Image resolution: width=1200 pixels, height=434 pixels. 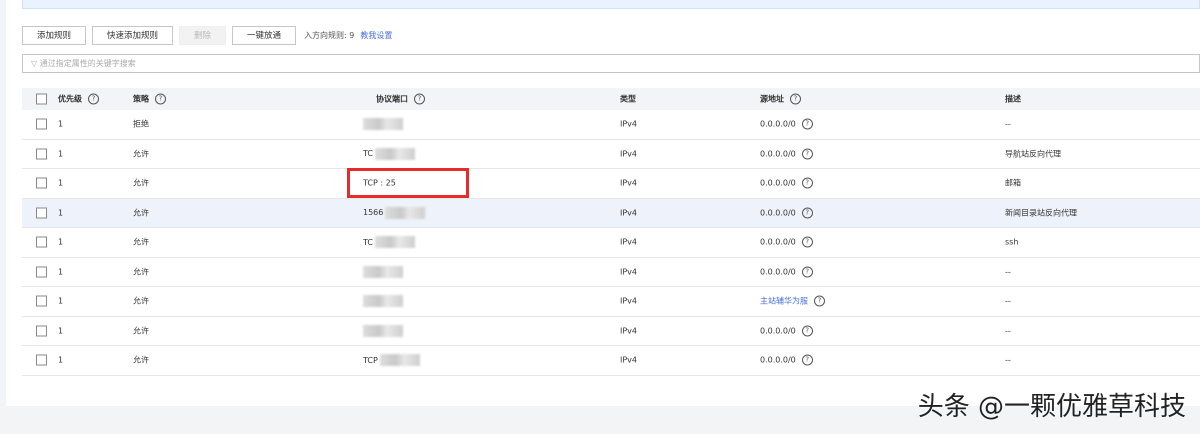 I want to click on one-click-open-button: 一键放通, so click(x=264, y=35).